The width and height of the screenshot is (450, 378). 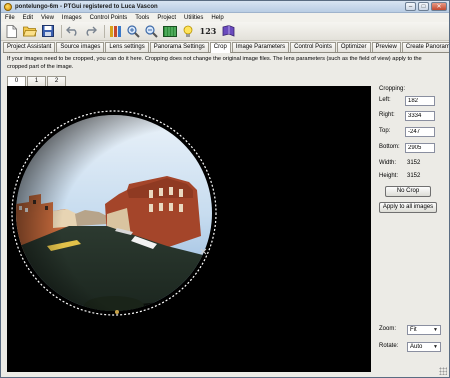 I want to click on tab-image-parameters: Image Parameters, so click(x=260, y=47).